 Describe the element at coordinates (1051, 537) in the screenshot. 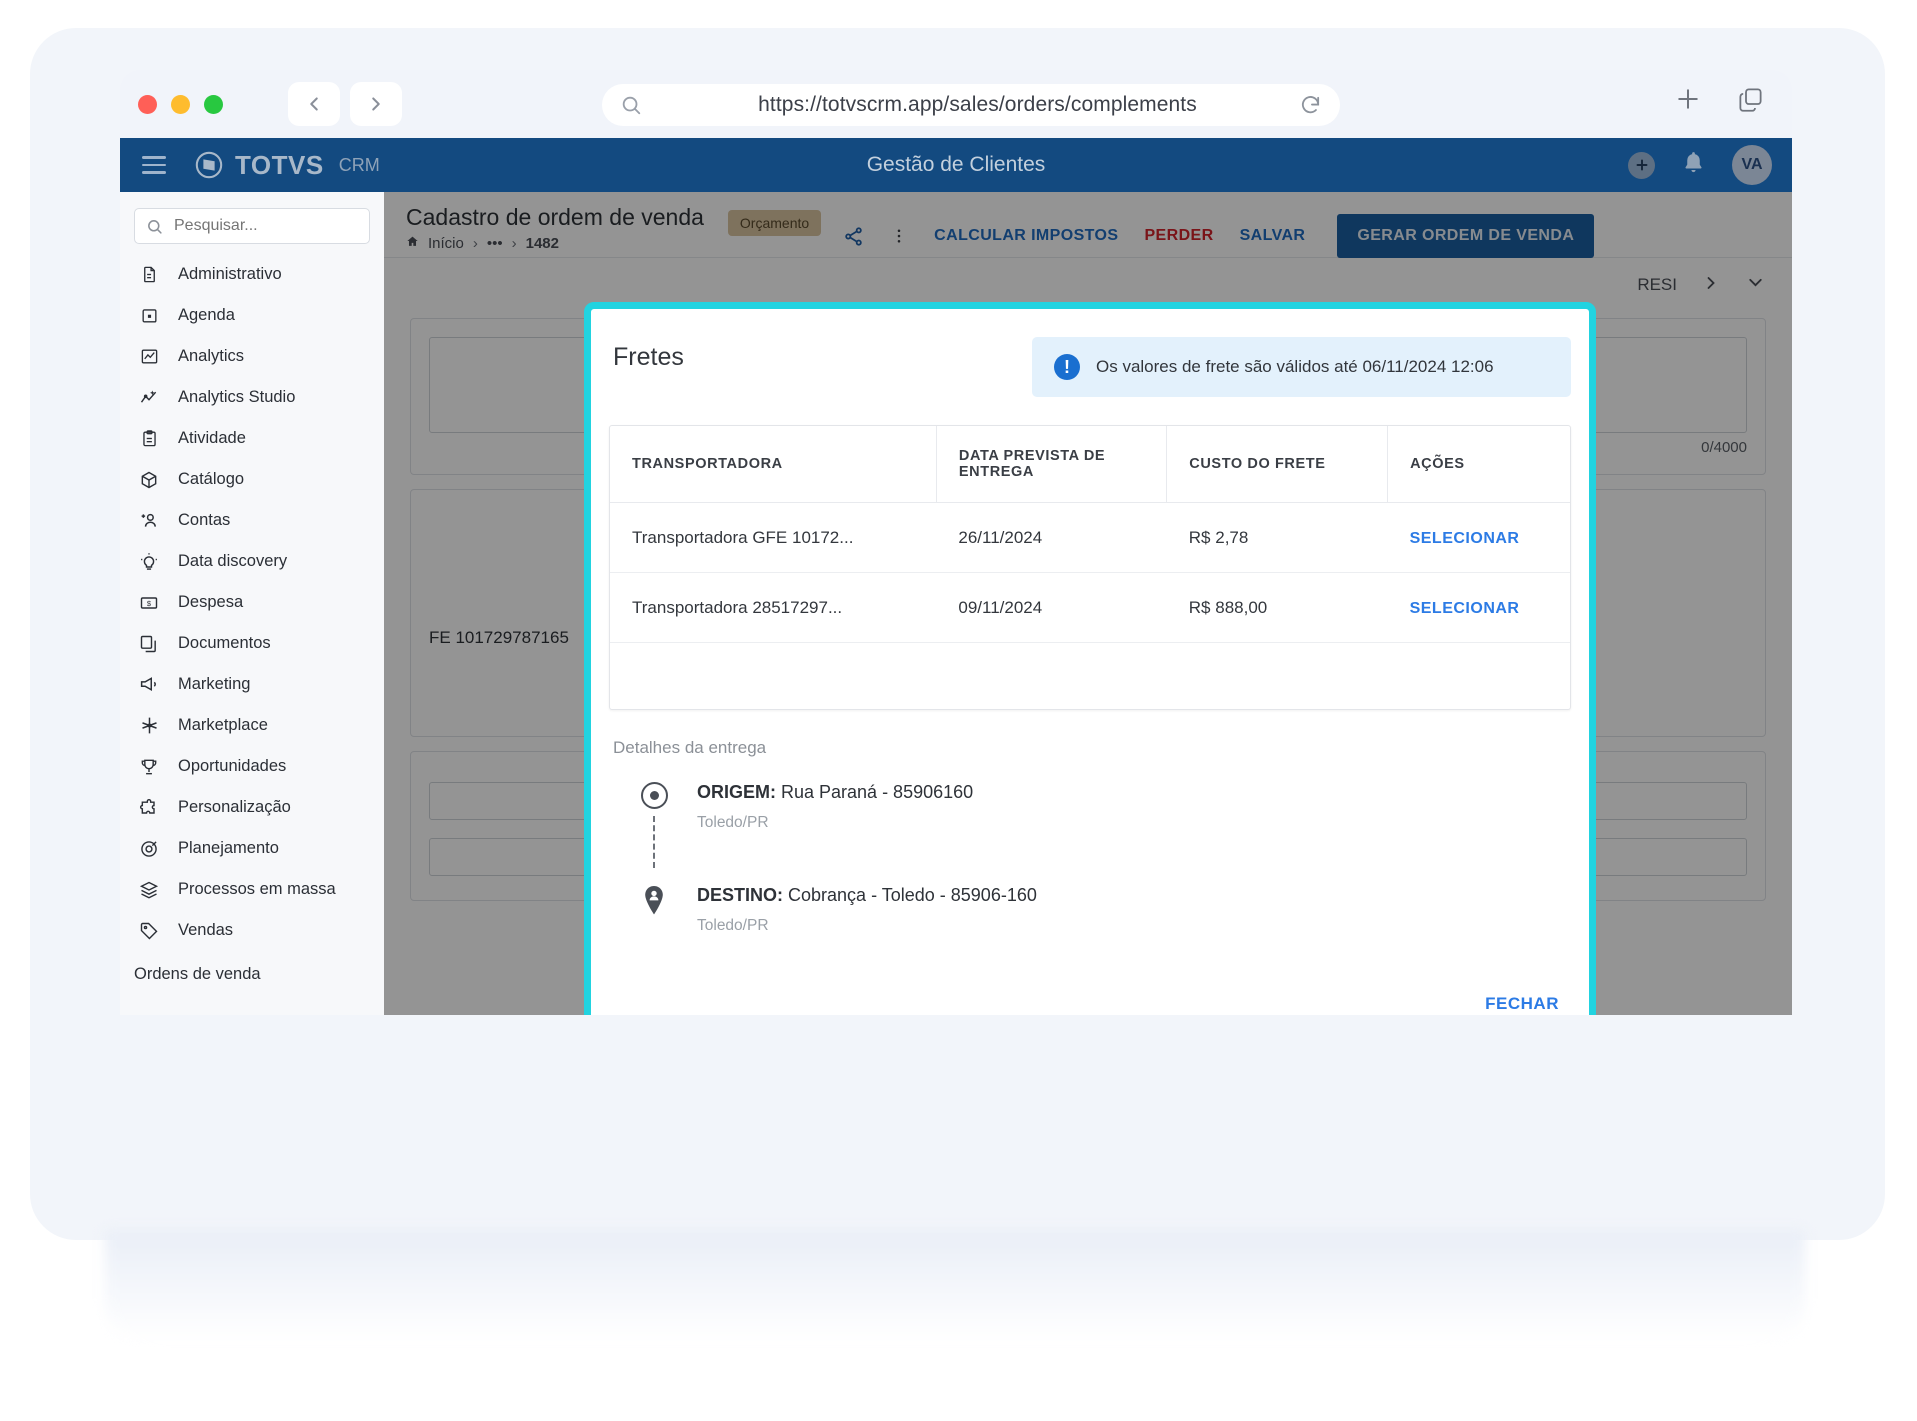

I see `cell-data: 26/11/2024` at that location.